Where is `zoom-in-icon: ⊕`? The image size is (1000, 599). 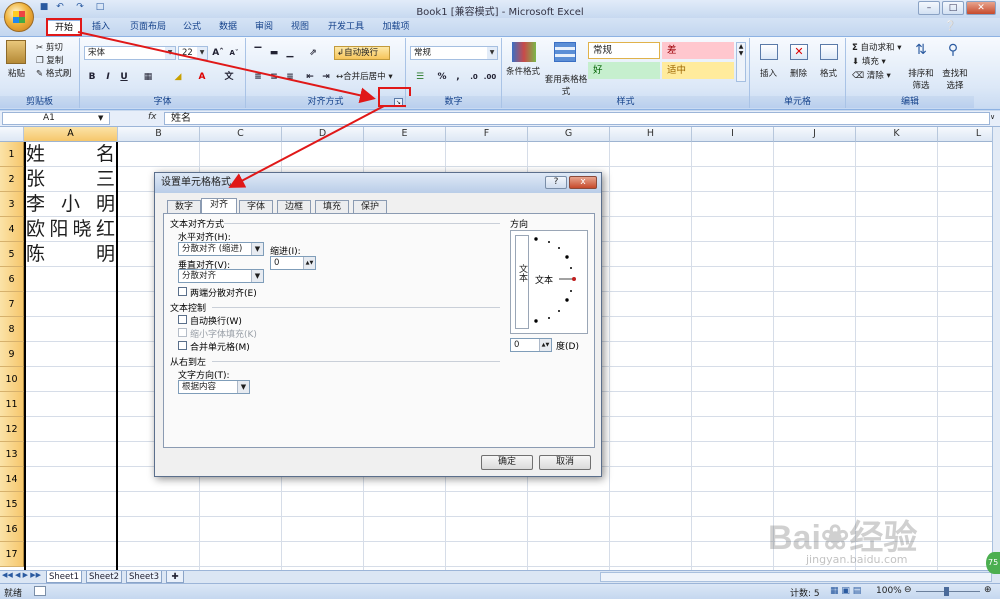 zoom-in-icon: ⊕ is located at coordinates (988, 590).